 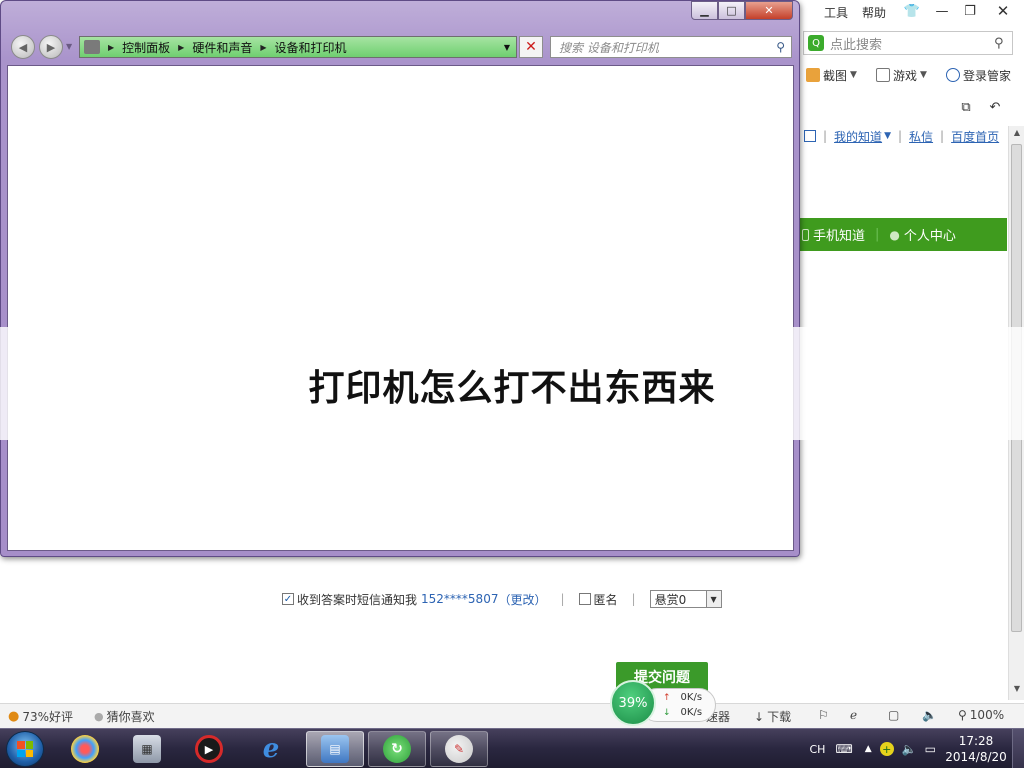 I want to click on overlay-title: 打印机怎么打不出东西来, so click(x=512, y=388).